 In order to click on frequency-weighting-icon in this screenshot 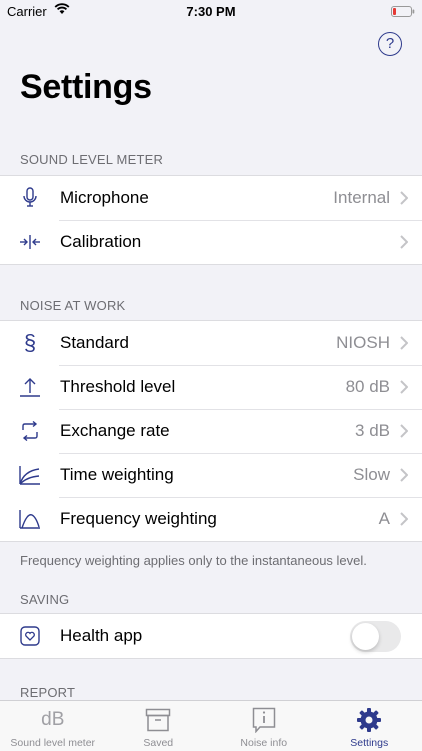, I will do `click(30, 519)`.